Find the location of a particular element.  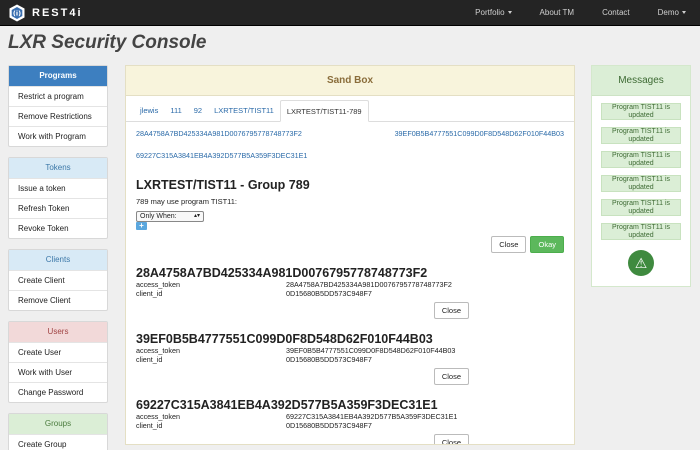

sidebar-item-change-password: Change Password is located at coordinates (58, 392).